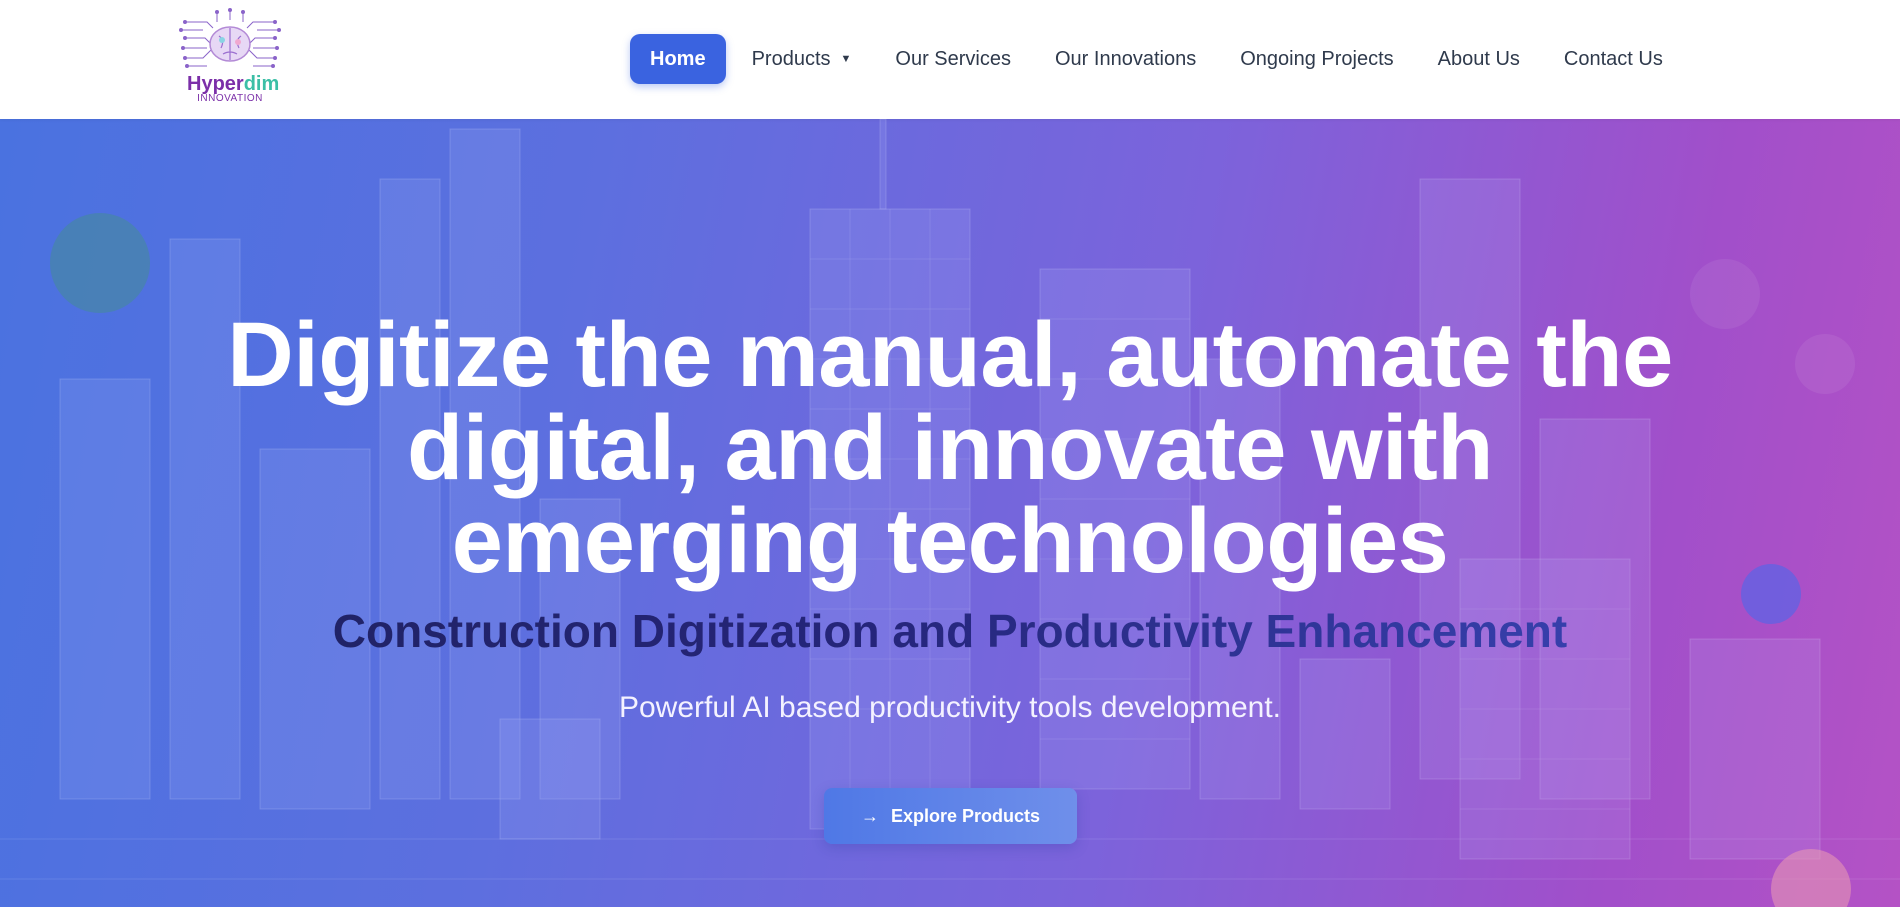  What do you see at coordinates (261, 84) in the screenshot?
I see `logo-name-part2: dim` at bounding box center [261, 84].